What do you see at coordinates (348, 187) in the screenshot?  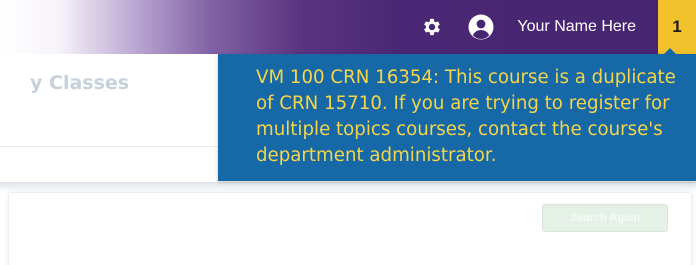 I see `divider-shadow` at bounding box center [348, 187].